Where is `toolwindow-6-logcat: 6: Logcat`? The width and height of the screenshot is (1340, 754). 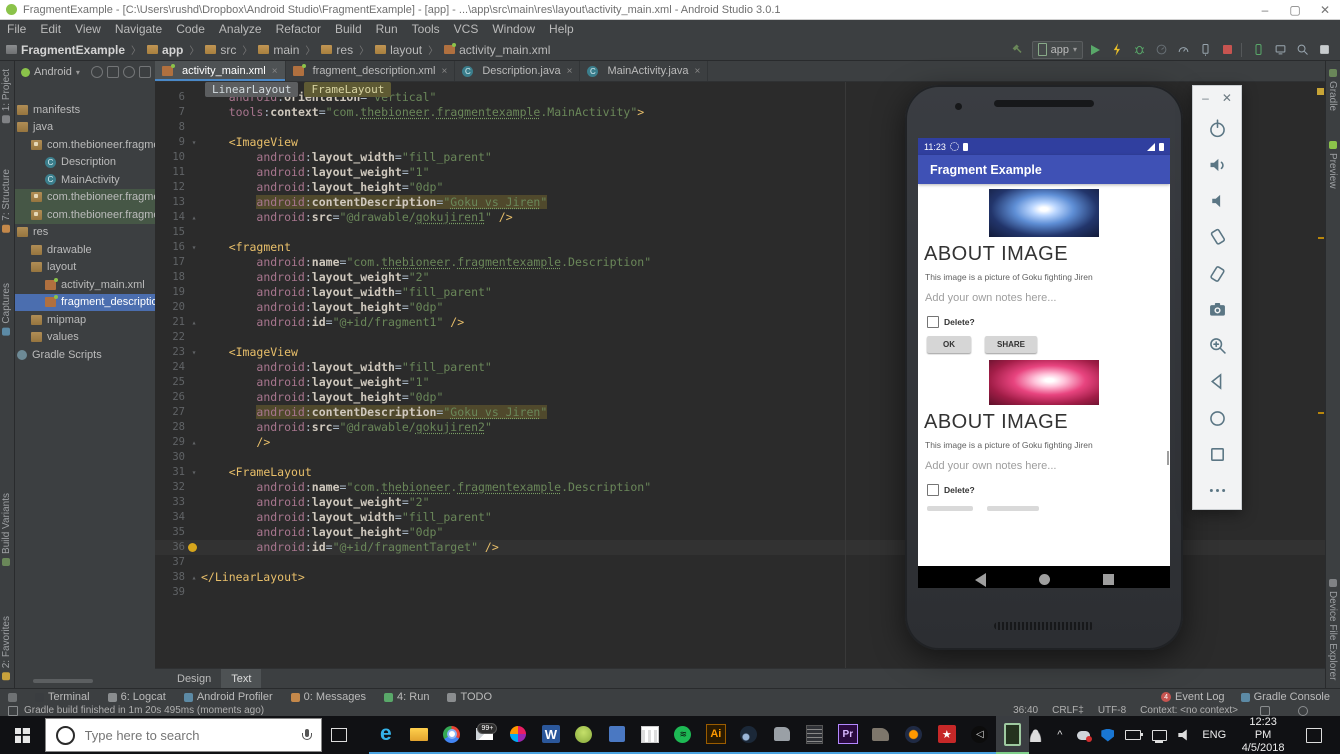 toolwindow-6-logcat: 6: Logcat is located at coordinates (136, 697).